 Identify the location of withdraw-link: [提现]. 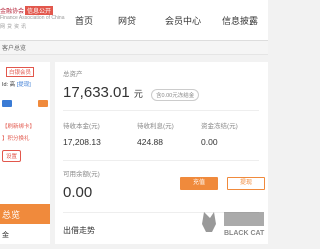
(24, 85).